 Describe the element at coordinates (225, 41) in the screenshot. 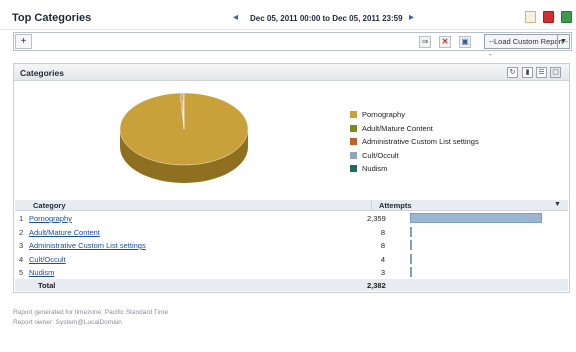

I see `filter-input` at that location.